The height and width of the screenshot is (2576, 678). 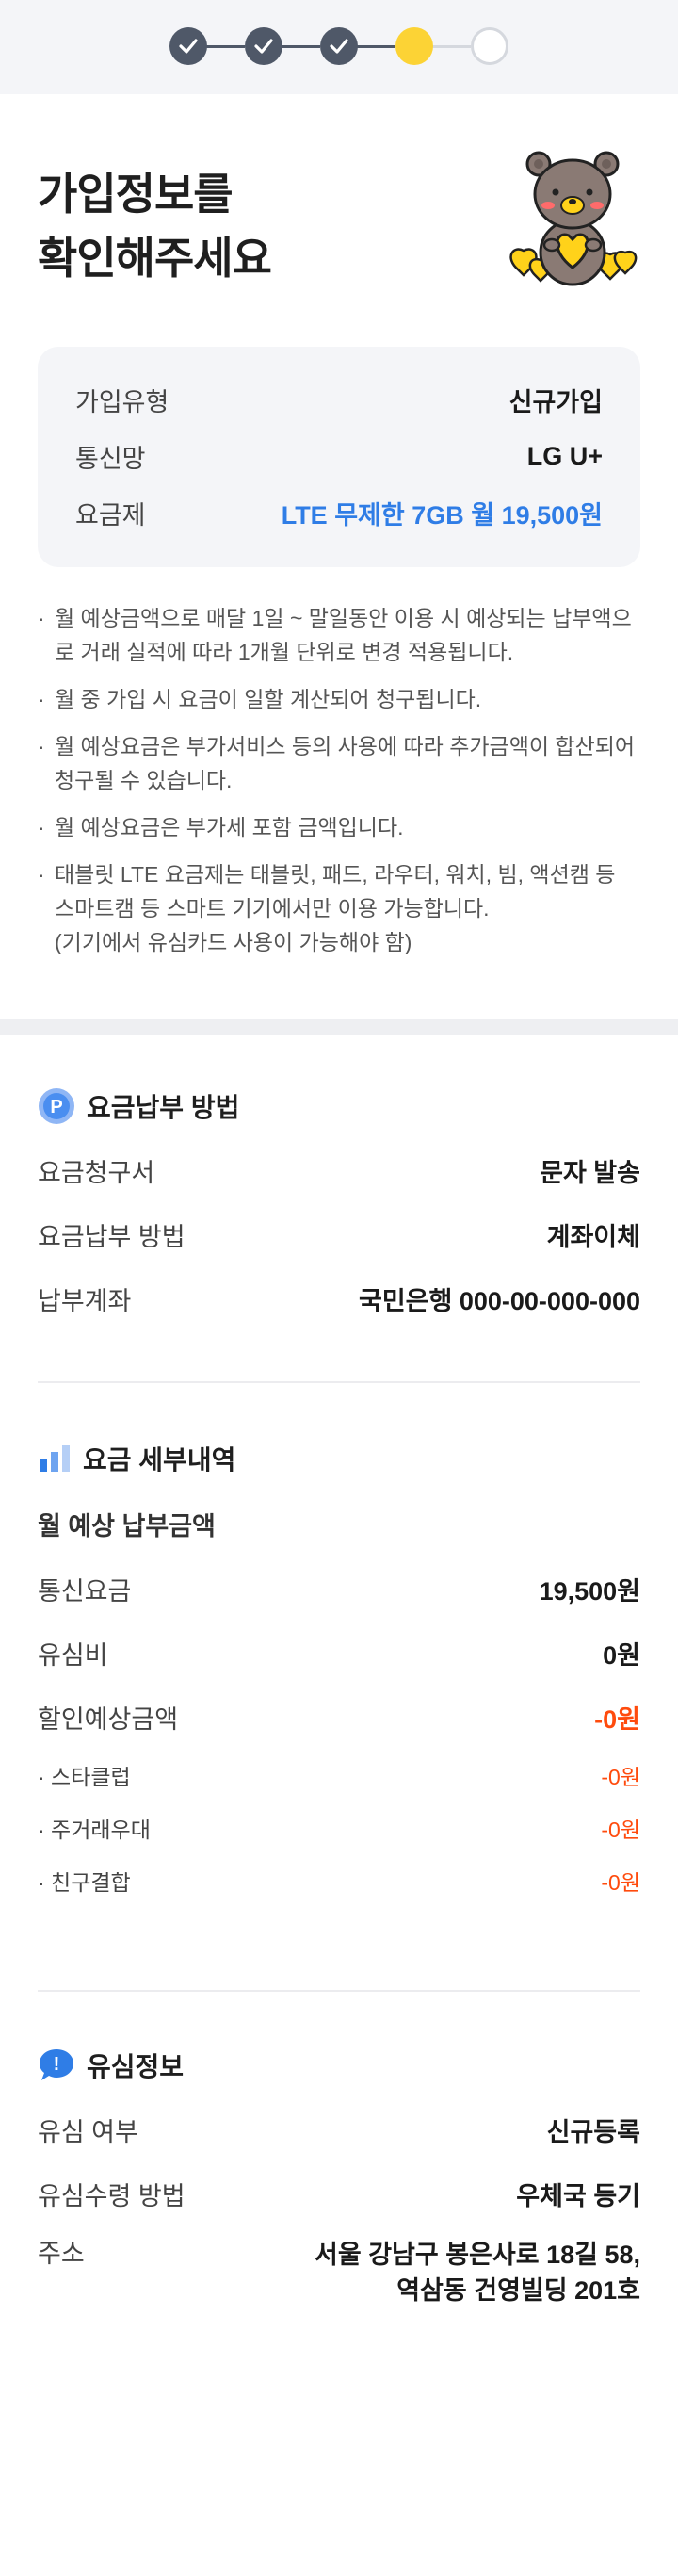 I want to click on bear-holding-hearts-icon, so click(x=573, y=218).